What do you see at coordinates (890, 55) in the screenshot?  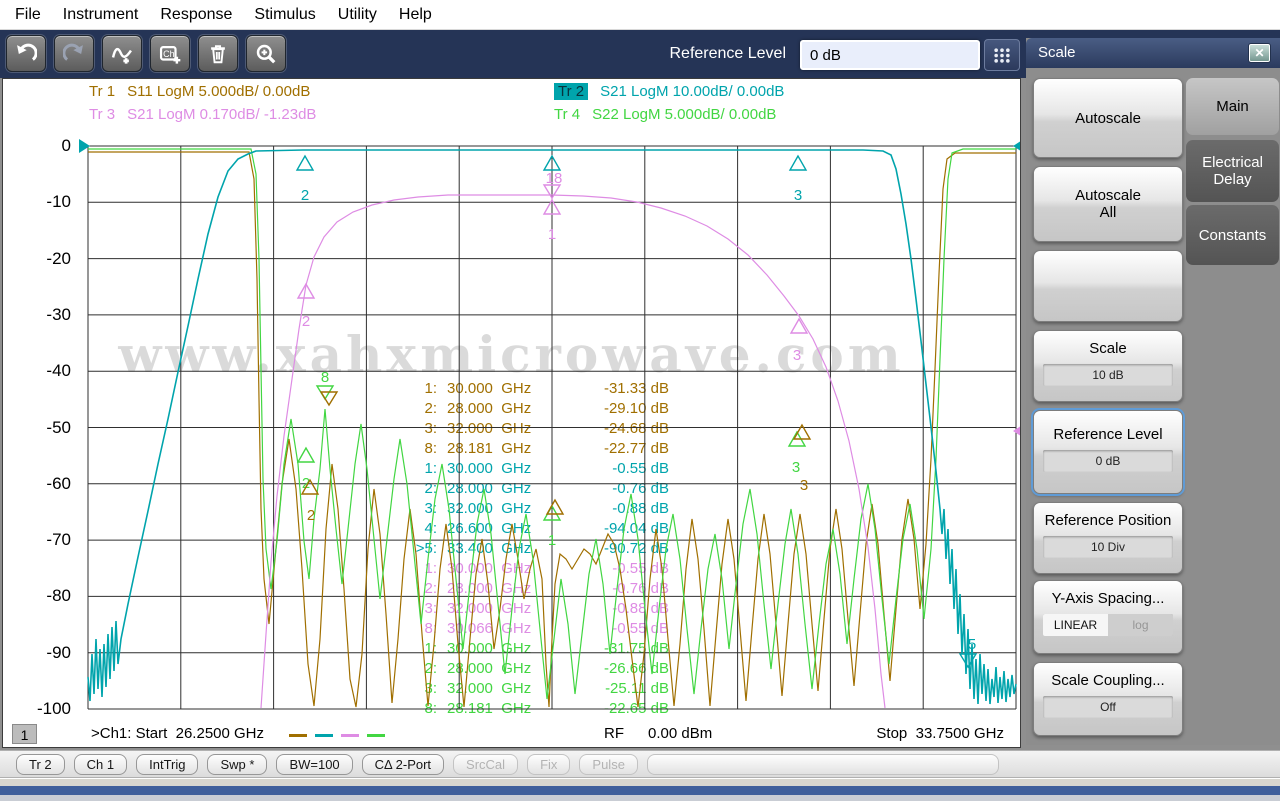 I see `reference-level-input` at bounding box center [890, 55].